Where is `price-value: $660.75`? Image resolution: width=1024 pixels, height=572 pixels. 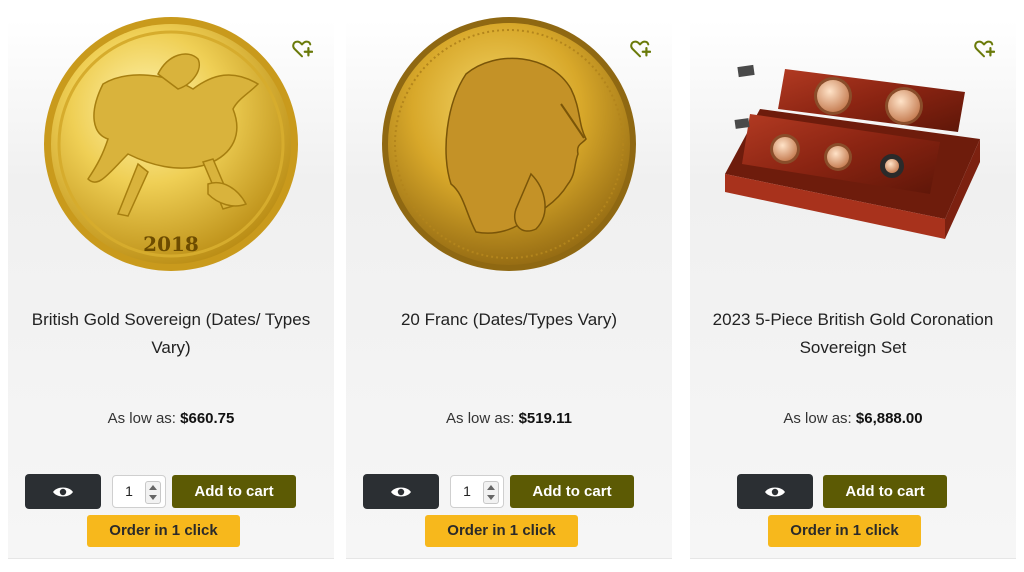 price-value: $660.75 is located at coordinates (207, 418).